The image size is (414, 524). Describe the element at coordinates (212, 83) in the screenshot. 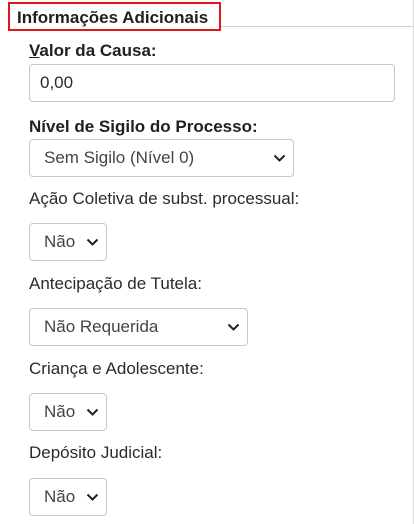

I see `valor-causa-input` at that location.